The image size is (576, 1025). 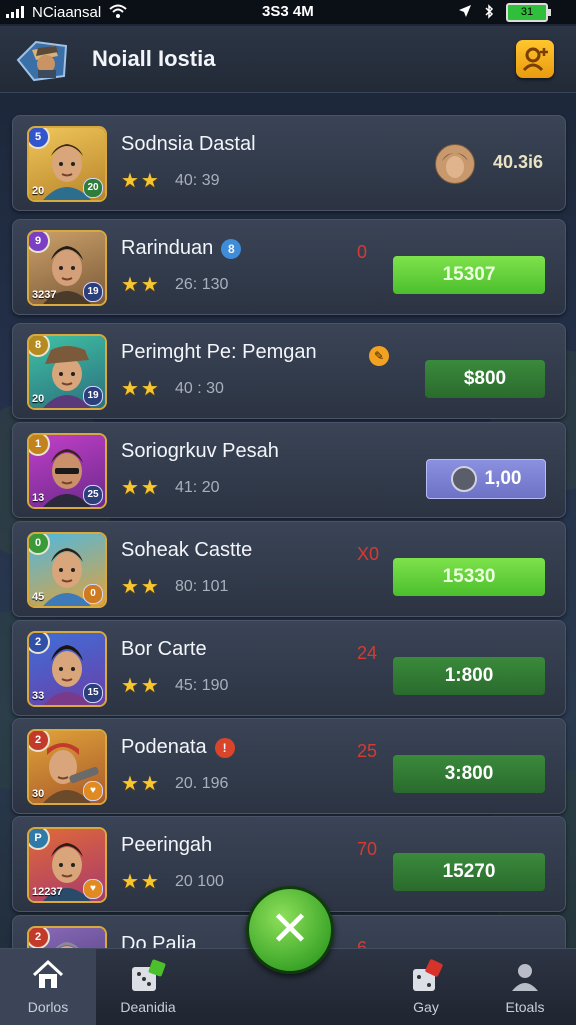 I want to click on clock: 3S3 4M, so click(x=288, y=11).